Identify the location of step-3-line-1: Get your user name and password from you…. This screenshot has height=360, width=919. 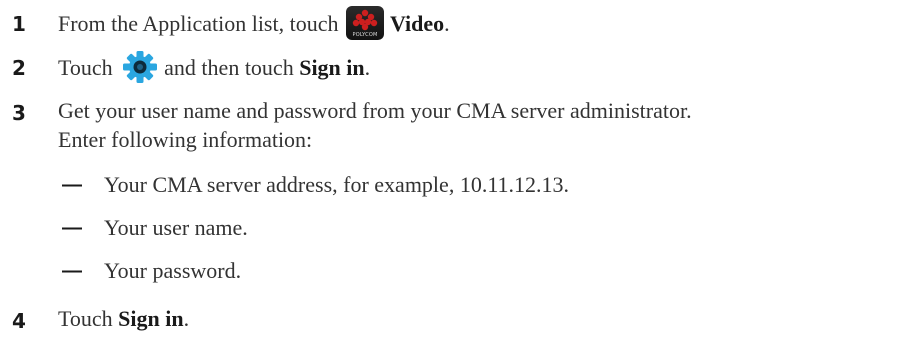
(375, 110).